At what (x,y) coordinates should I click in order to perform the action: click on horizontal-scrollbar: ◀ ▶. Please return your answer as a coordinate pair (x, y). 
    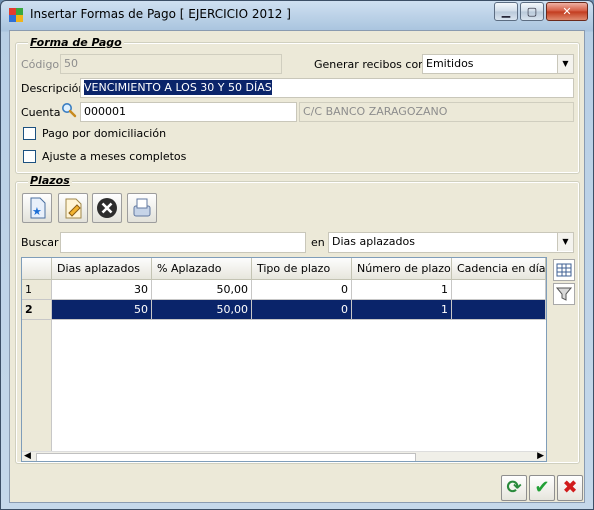
    Looking at the image, I should click on (284, 456).